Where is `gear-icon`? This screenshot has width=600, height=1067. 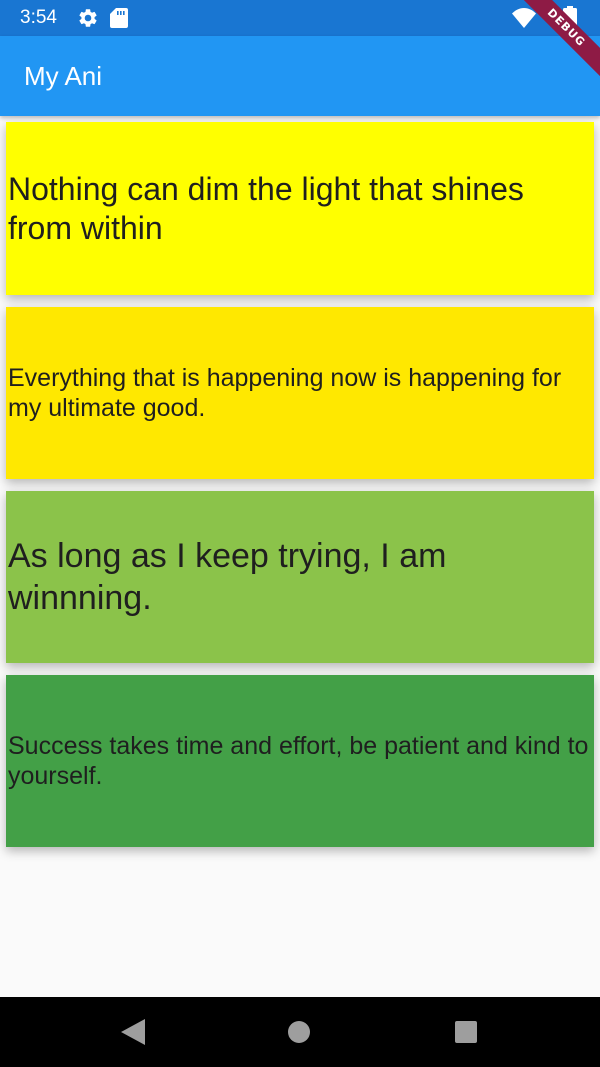
gear-icon is located at coordinates (88, 18).